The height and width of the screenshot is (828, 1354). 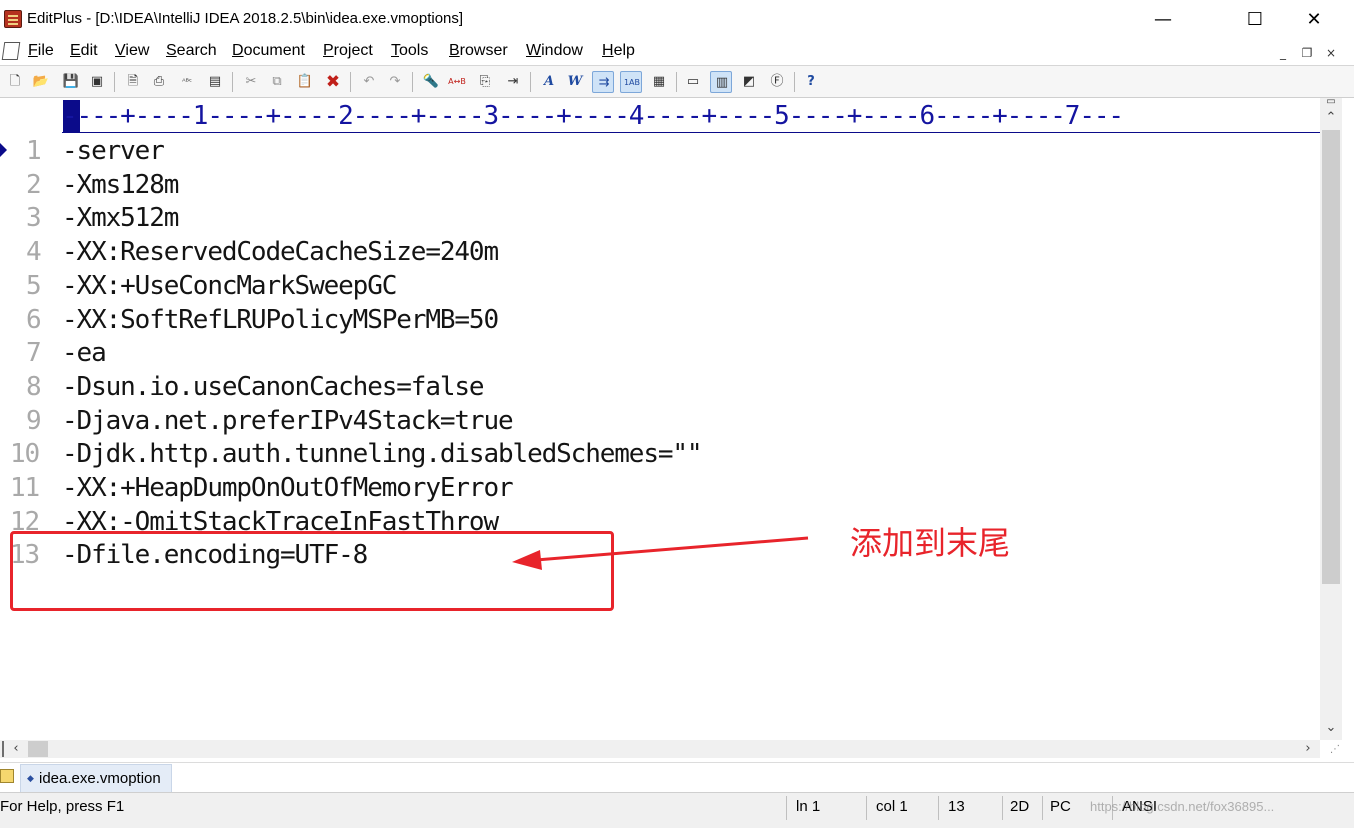 I want to click on save-button: 💾, so click(x=71, y=82).